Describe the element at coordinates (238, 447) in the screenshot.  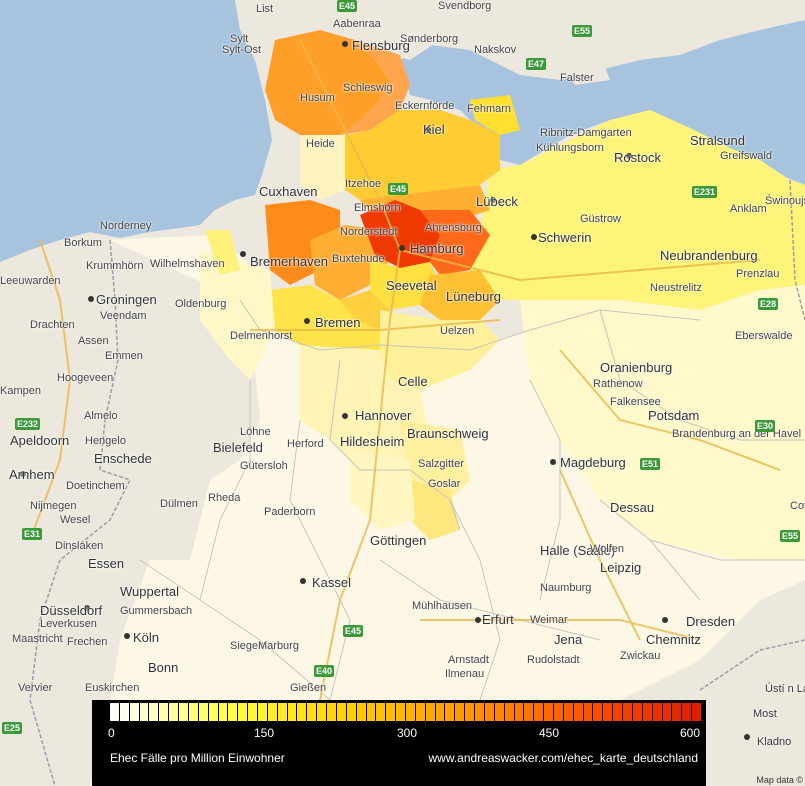
I see `place-bielefeld: Bielefeld` at that location.